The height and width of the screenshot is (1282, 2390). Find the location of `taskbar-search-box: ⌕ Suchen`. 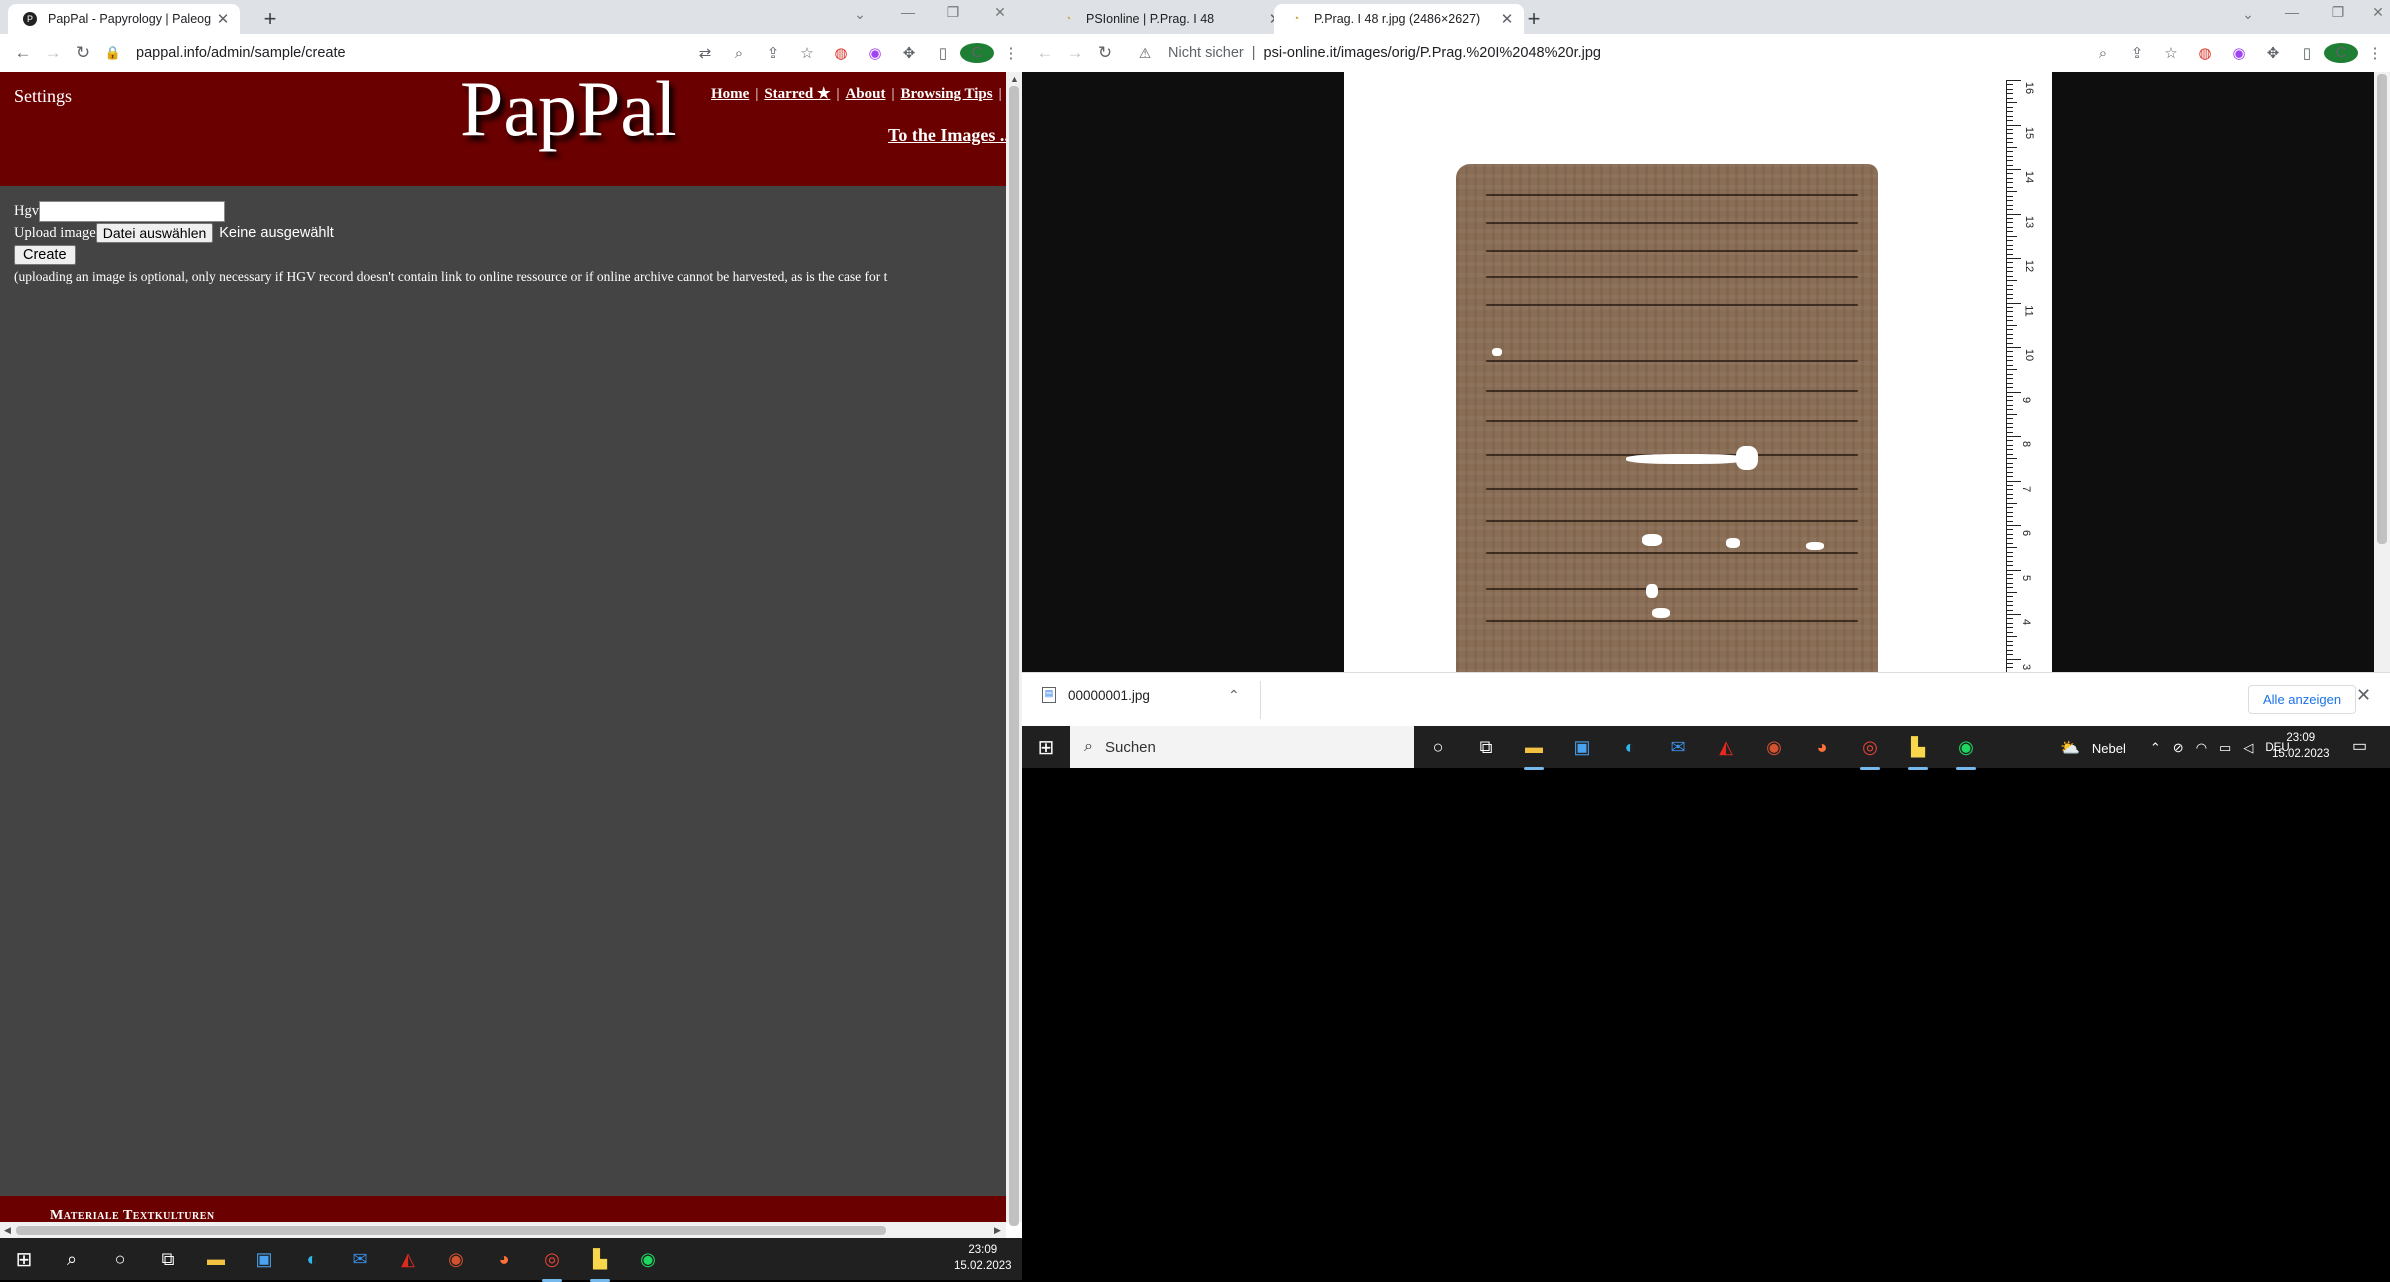

taskbar-search-box: ⌕ Suchen is located at coordinates (1242, 747).